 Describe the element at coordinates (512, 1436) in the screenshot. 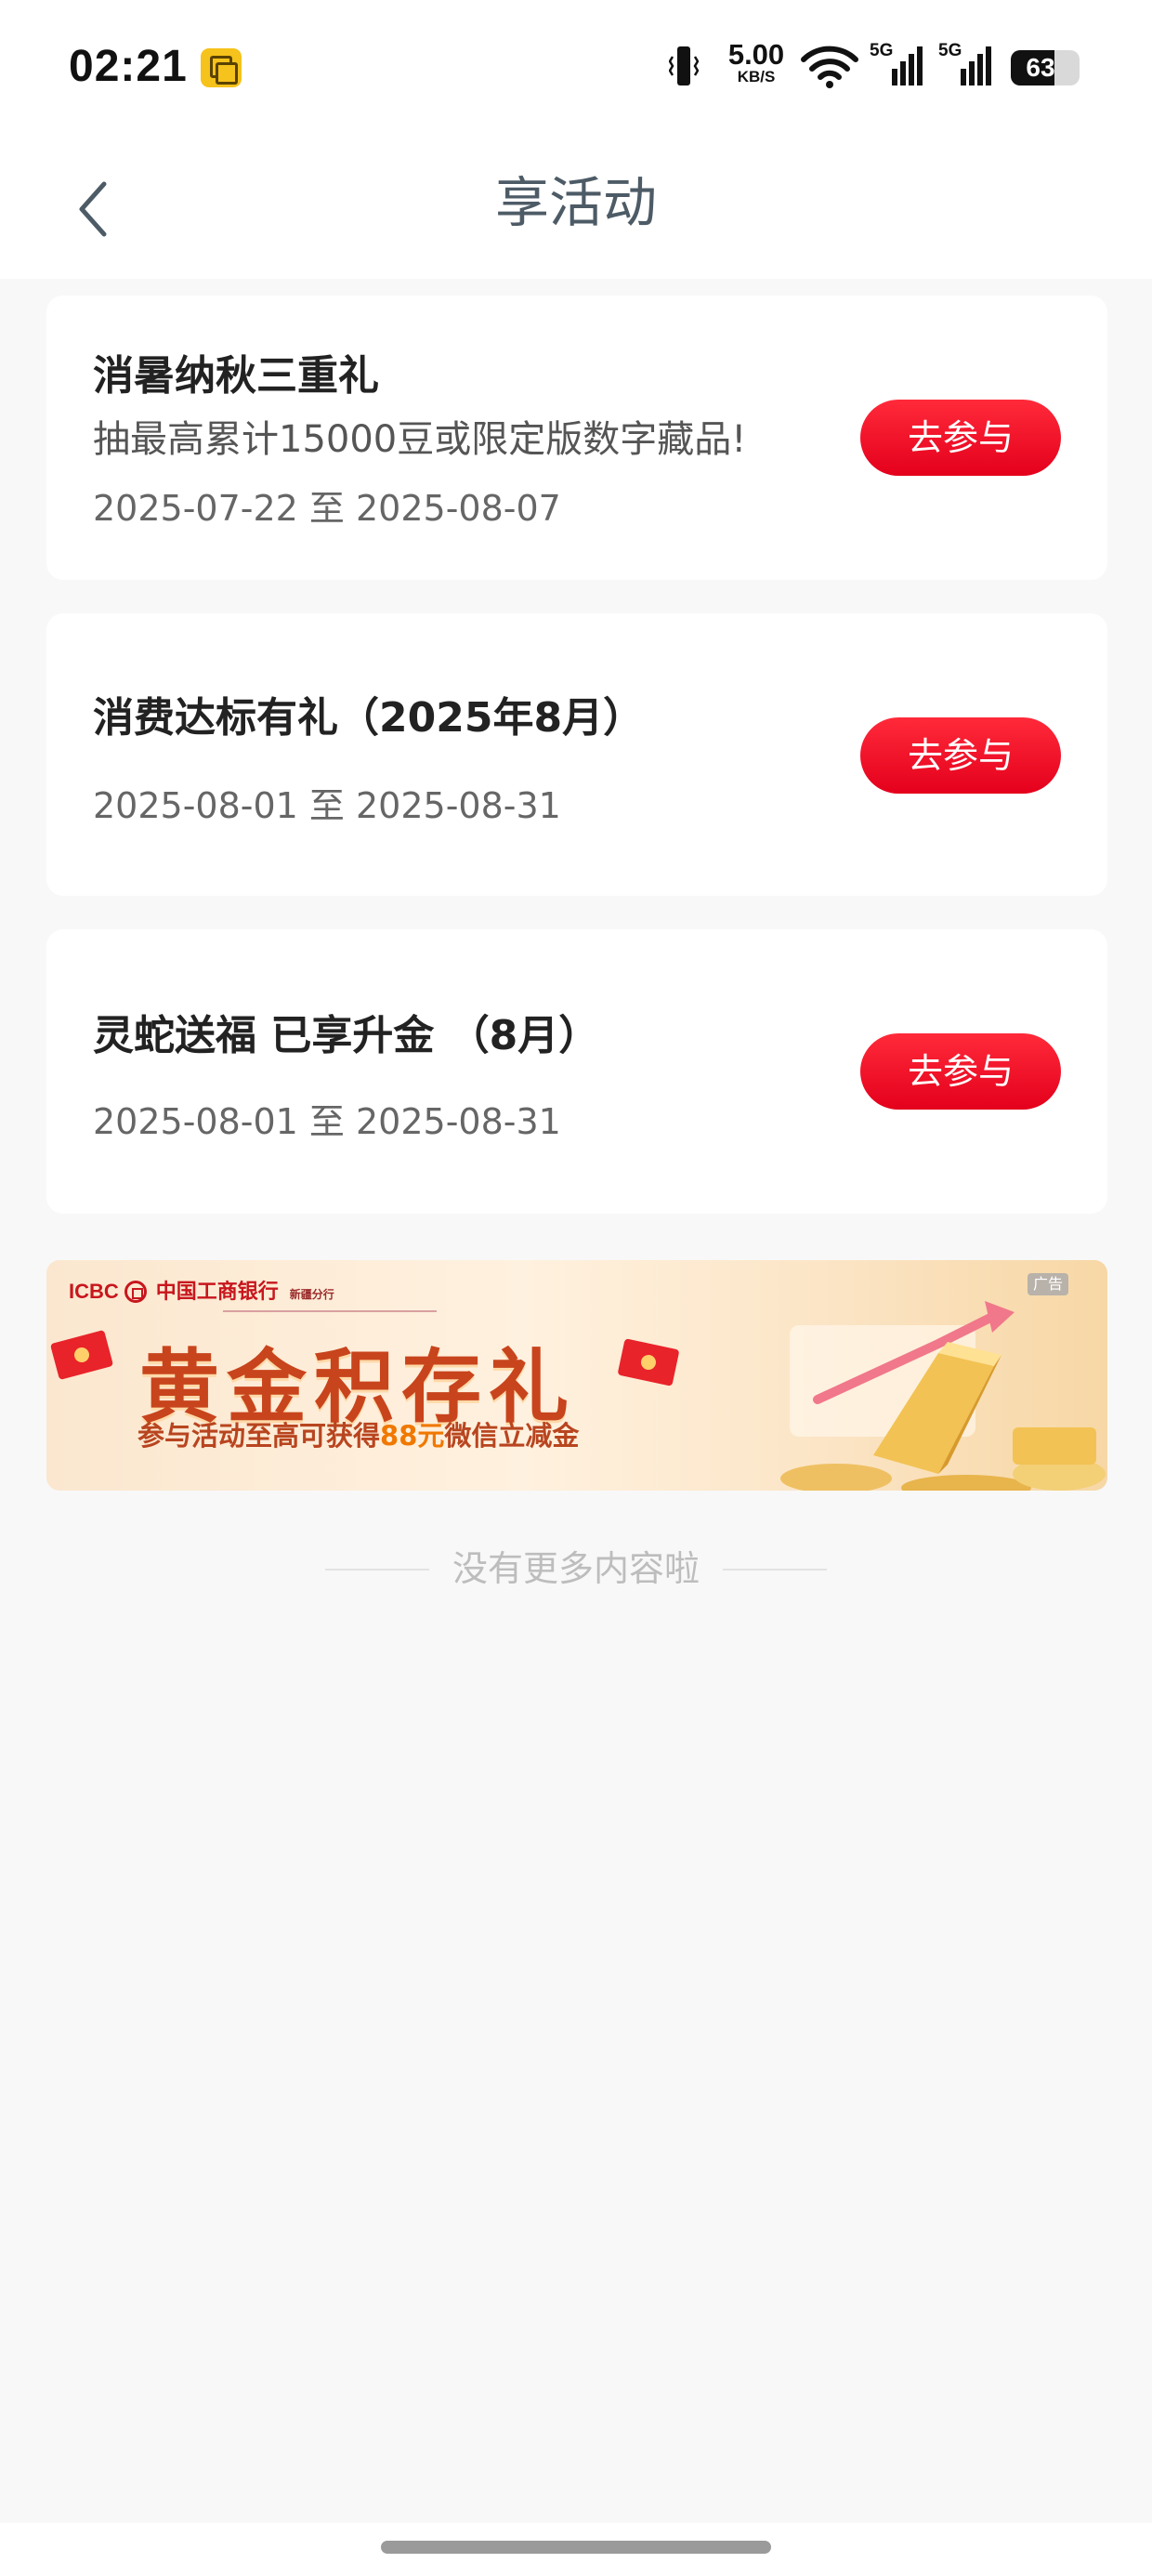

I see `banner-subtitle-suffix: 微信立减金` at that location.